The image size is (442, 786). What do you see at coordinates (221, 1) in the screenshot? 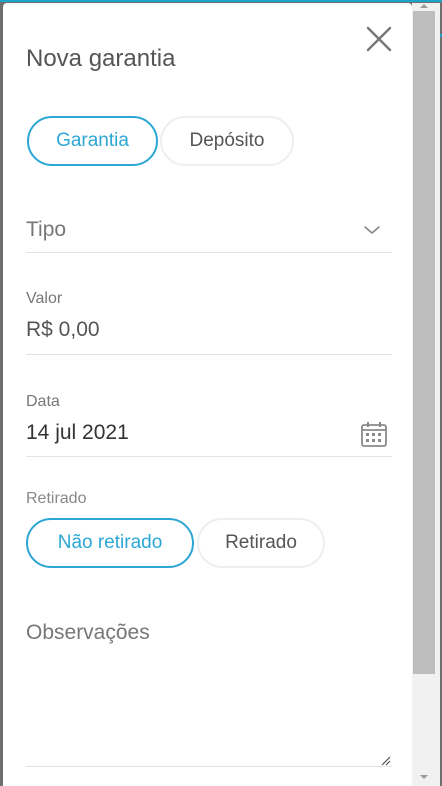
I see `backdrop-accent-bar` at bounding box center [221, 1].